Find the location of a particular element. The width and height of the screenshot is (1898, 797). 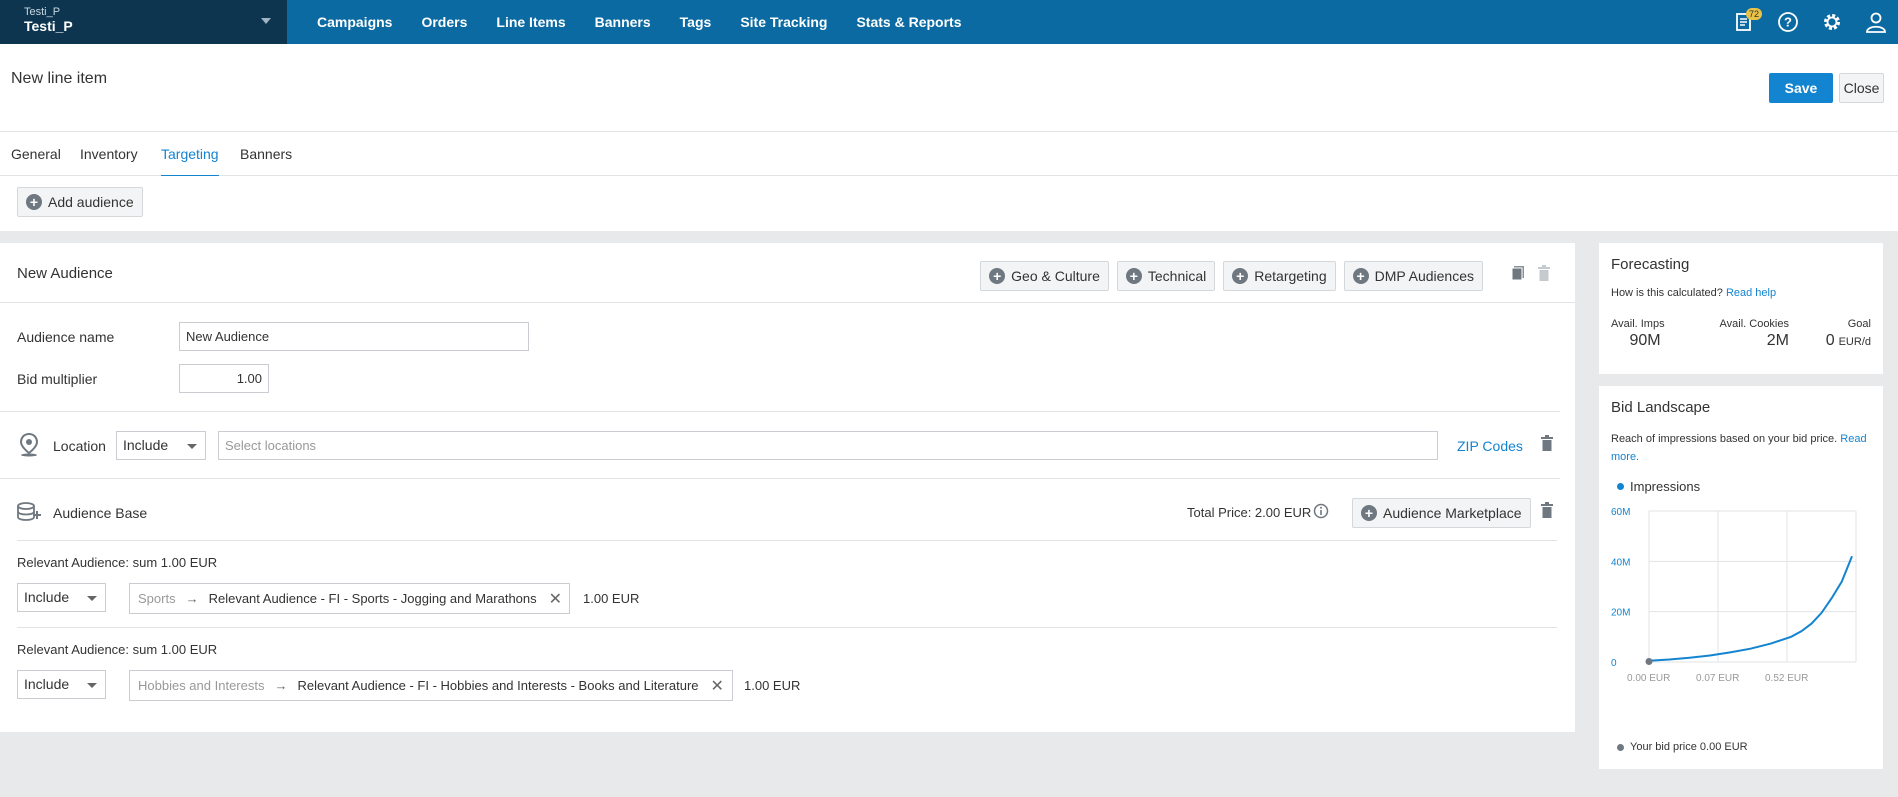

copy-icon is located at coordinates (1518, 273).